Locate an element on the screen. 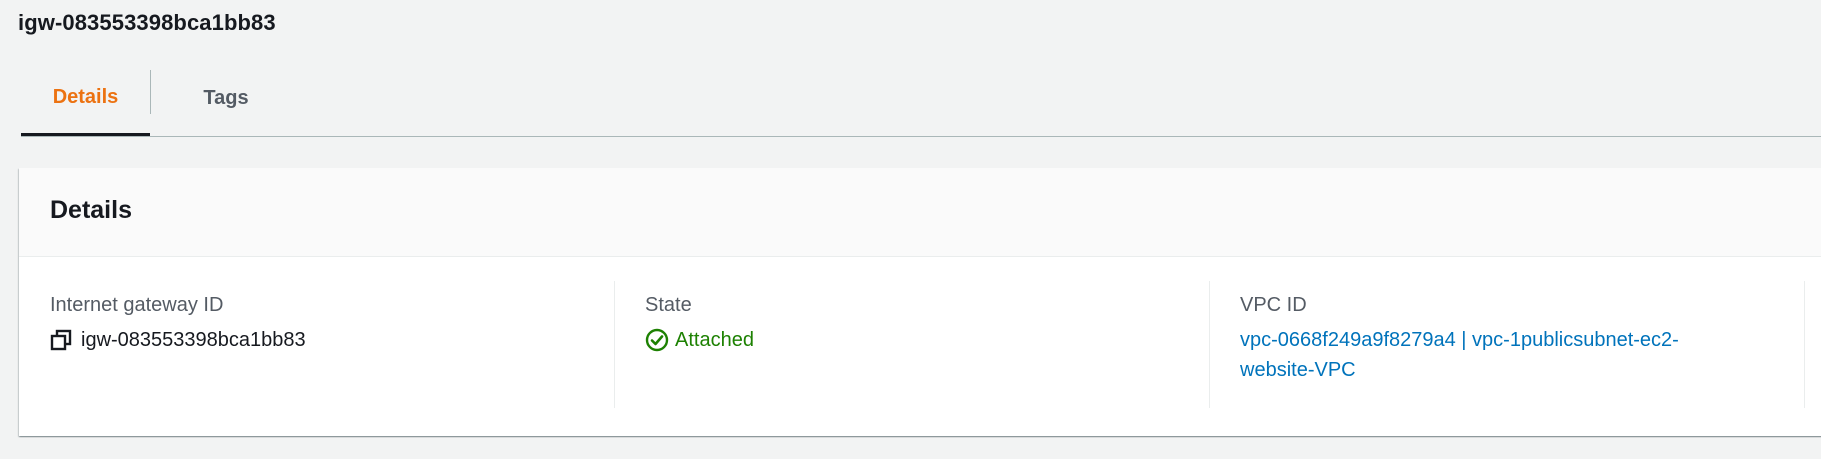 The width and height of the screenshot is (1821, 459). state-field: State Attached is located at coordinates (925, 344).